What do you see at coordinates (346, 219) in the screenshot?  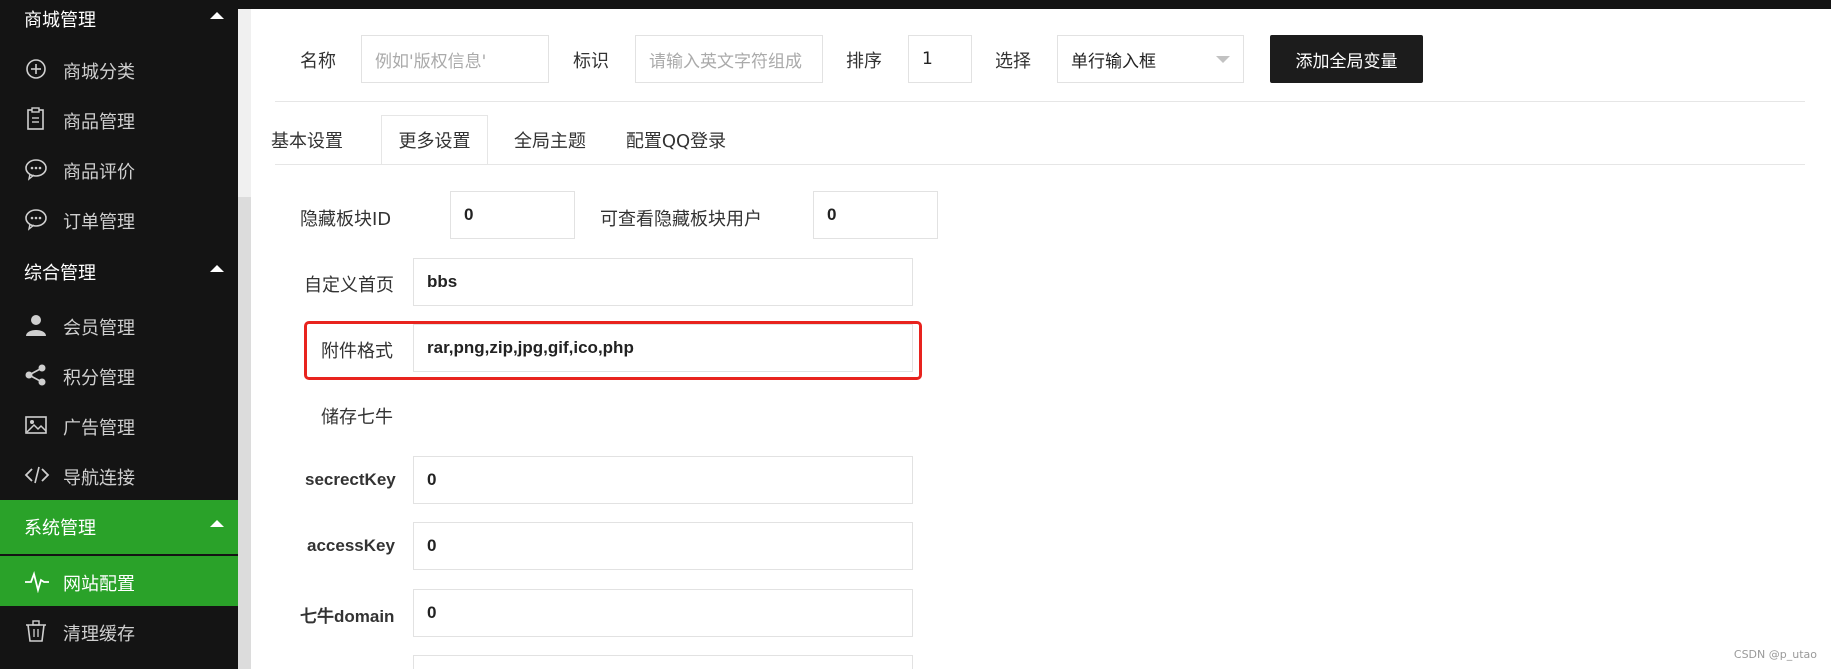 I see `hidden-block-id-label: 隐藏板块ID` at bounding box center [346, 219].